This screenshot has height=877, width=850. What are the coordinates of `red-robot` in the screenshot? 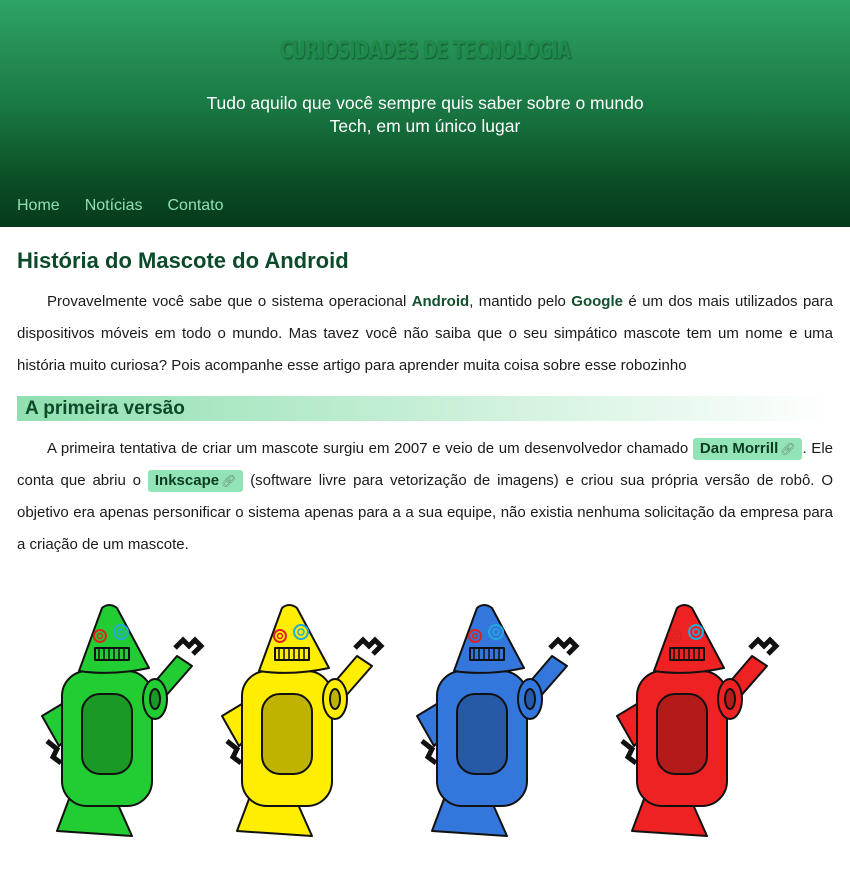 It's located at (698, 720).